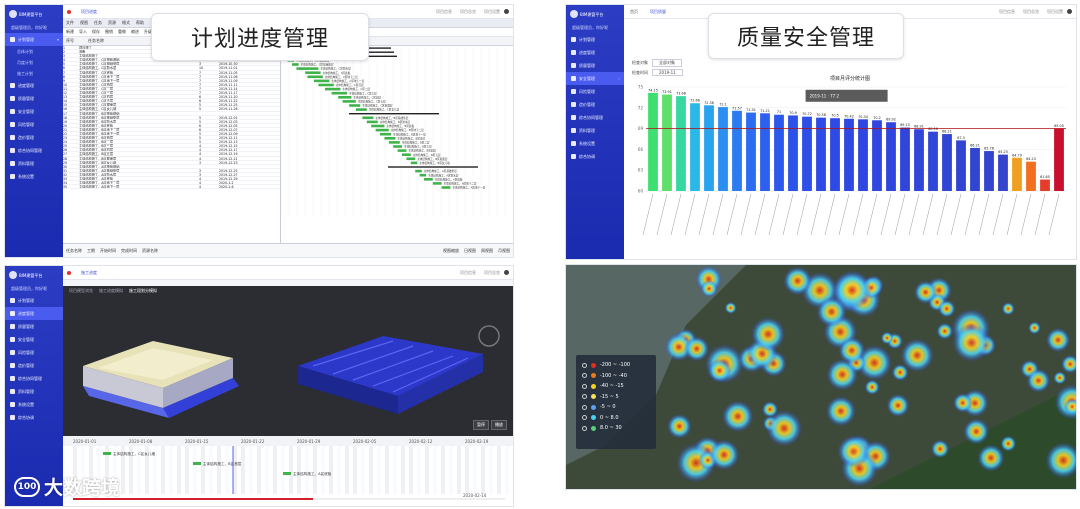 This screenshot has height=509, width=1080. What do you see at coordinates (451, 251) in the screenshot?
I see `view-button: 视图缩放` at bounding box center [451, 251].